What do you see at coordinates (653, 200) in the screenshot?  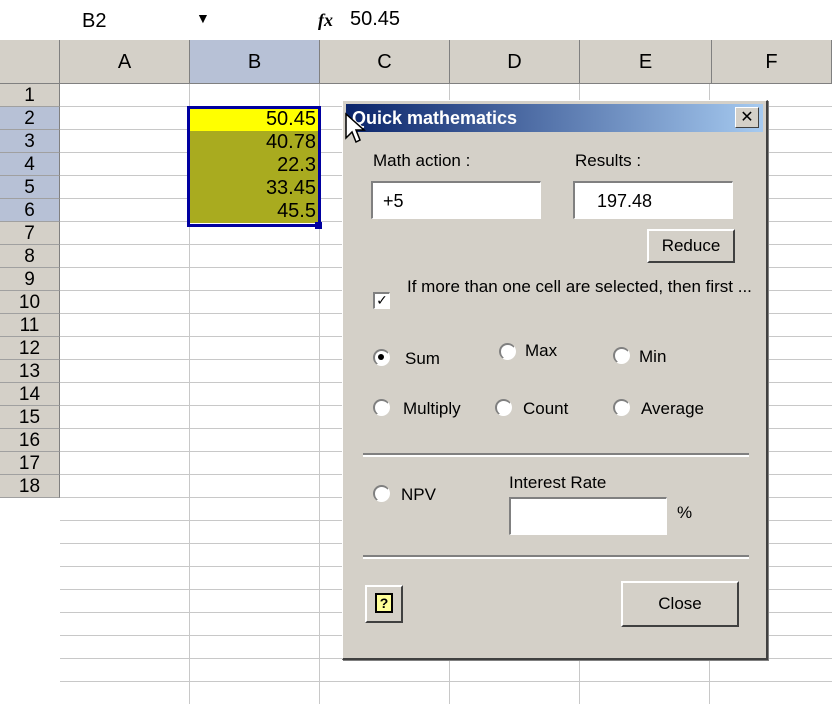 I see `results-field: 197.48` at bounding box center [653, 200].